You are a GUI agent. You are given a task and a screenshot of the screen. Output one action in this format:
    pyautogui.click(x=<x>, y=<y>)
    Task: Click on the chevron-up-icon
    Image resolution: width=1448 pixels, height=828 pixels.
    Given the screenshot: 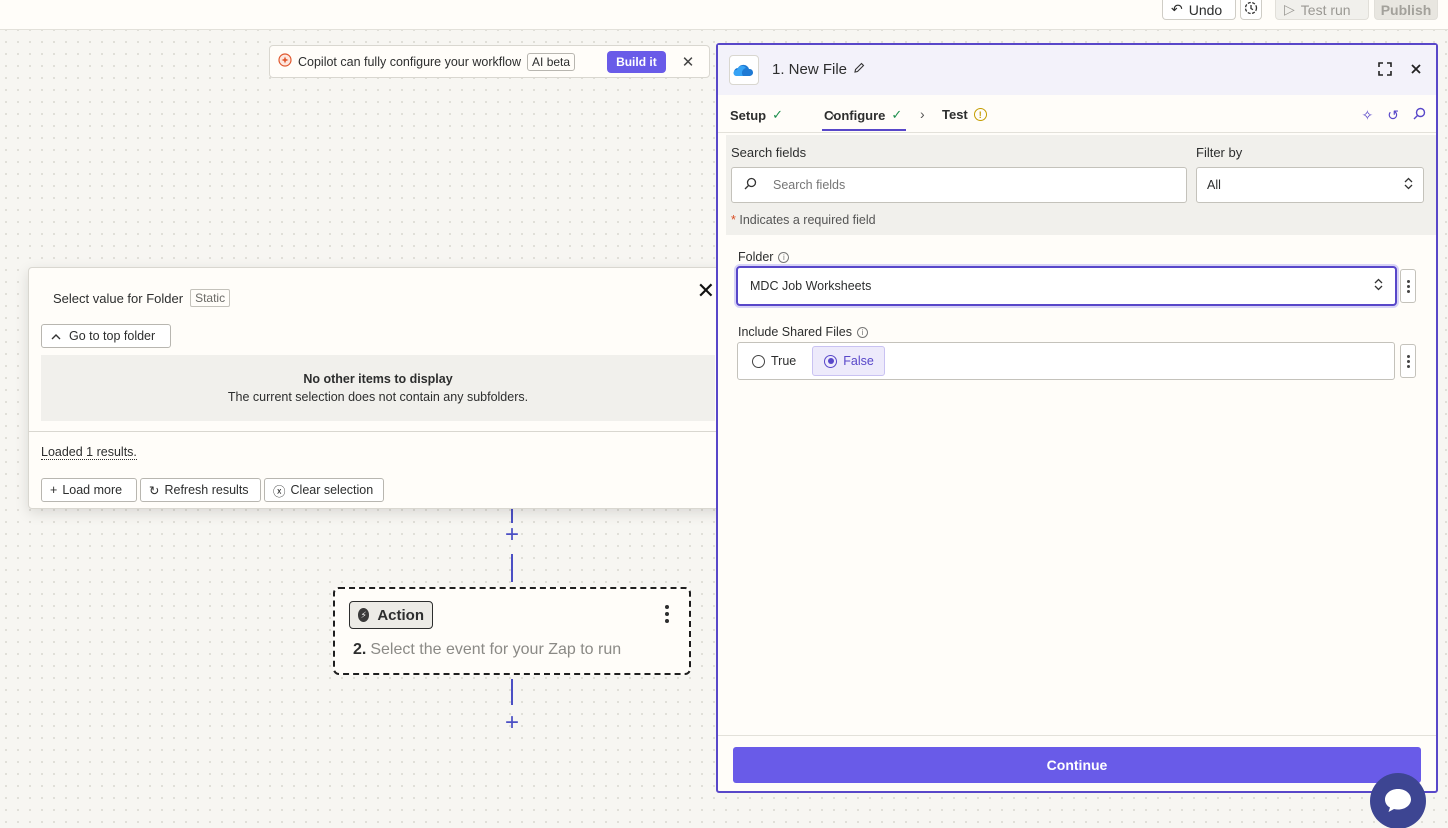 What is the action you would take?
    pyautogui.click(x=56, y=336)
    